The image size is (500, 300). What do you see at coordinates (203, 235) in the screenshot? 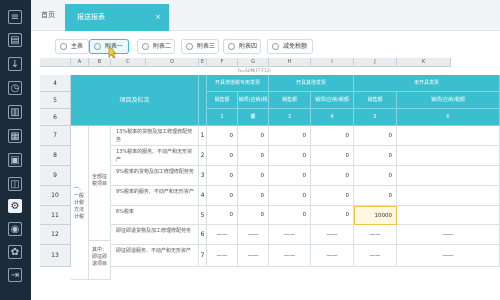
I see `line-number: 6` at bounding box center [203, 235].